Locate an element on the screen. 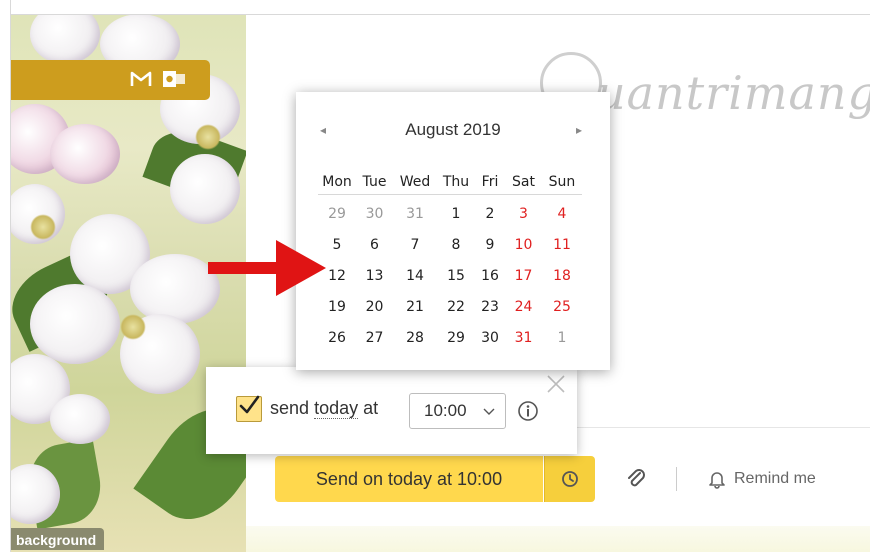  composer-divider is located at coordinates (700, 427).